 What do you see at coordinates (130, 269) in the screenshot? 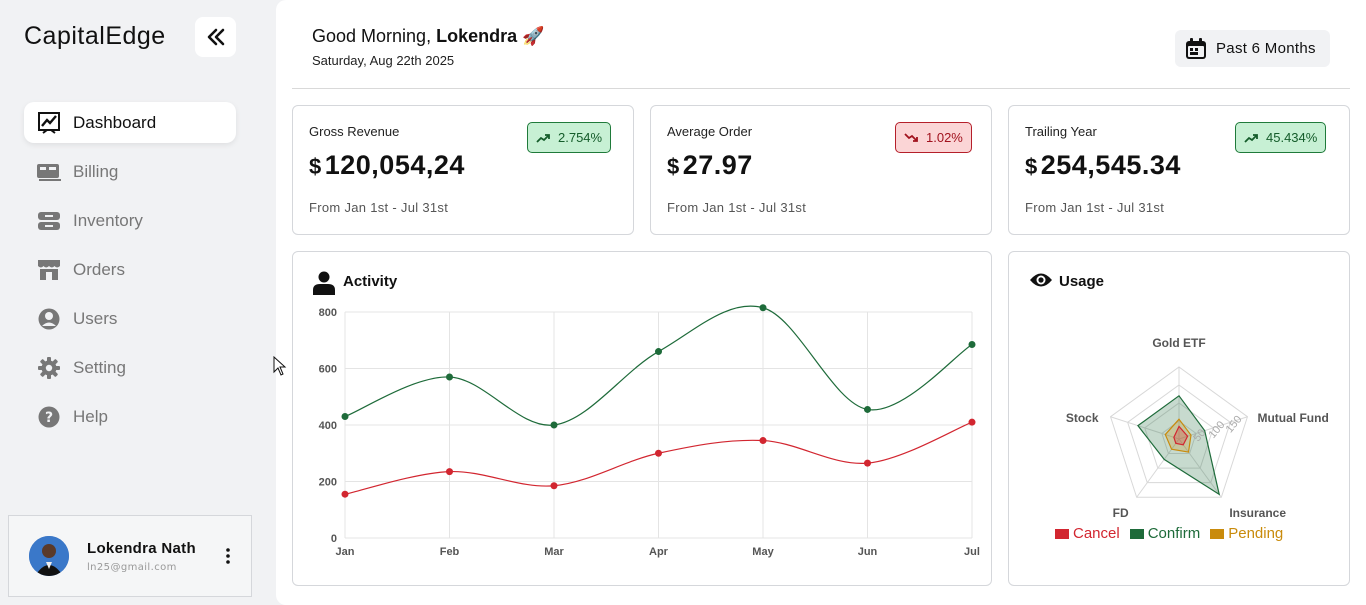
I see `sidebar-item-orders: Orders` at bounding box center [130, 269].